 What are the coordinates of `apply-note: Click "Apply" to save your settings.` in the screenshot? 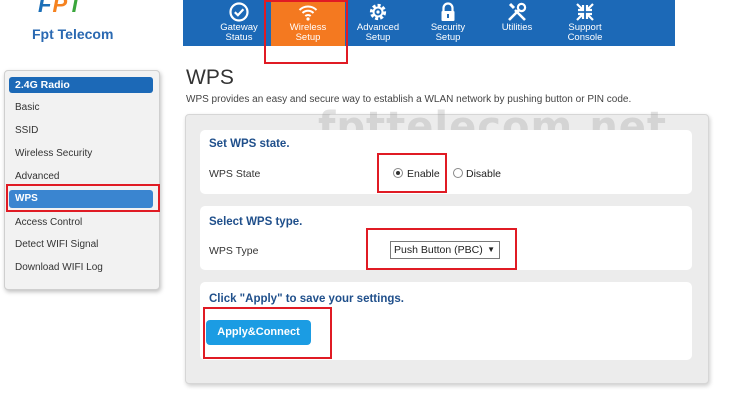 It's located at (306, 299).